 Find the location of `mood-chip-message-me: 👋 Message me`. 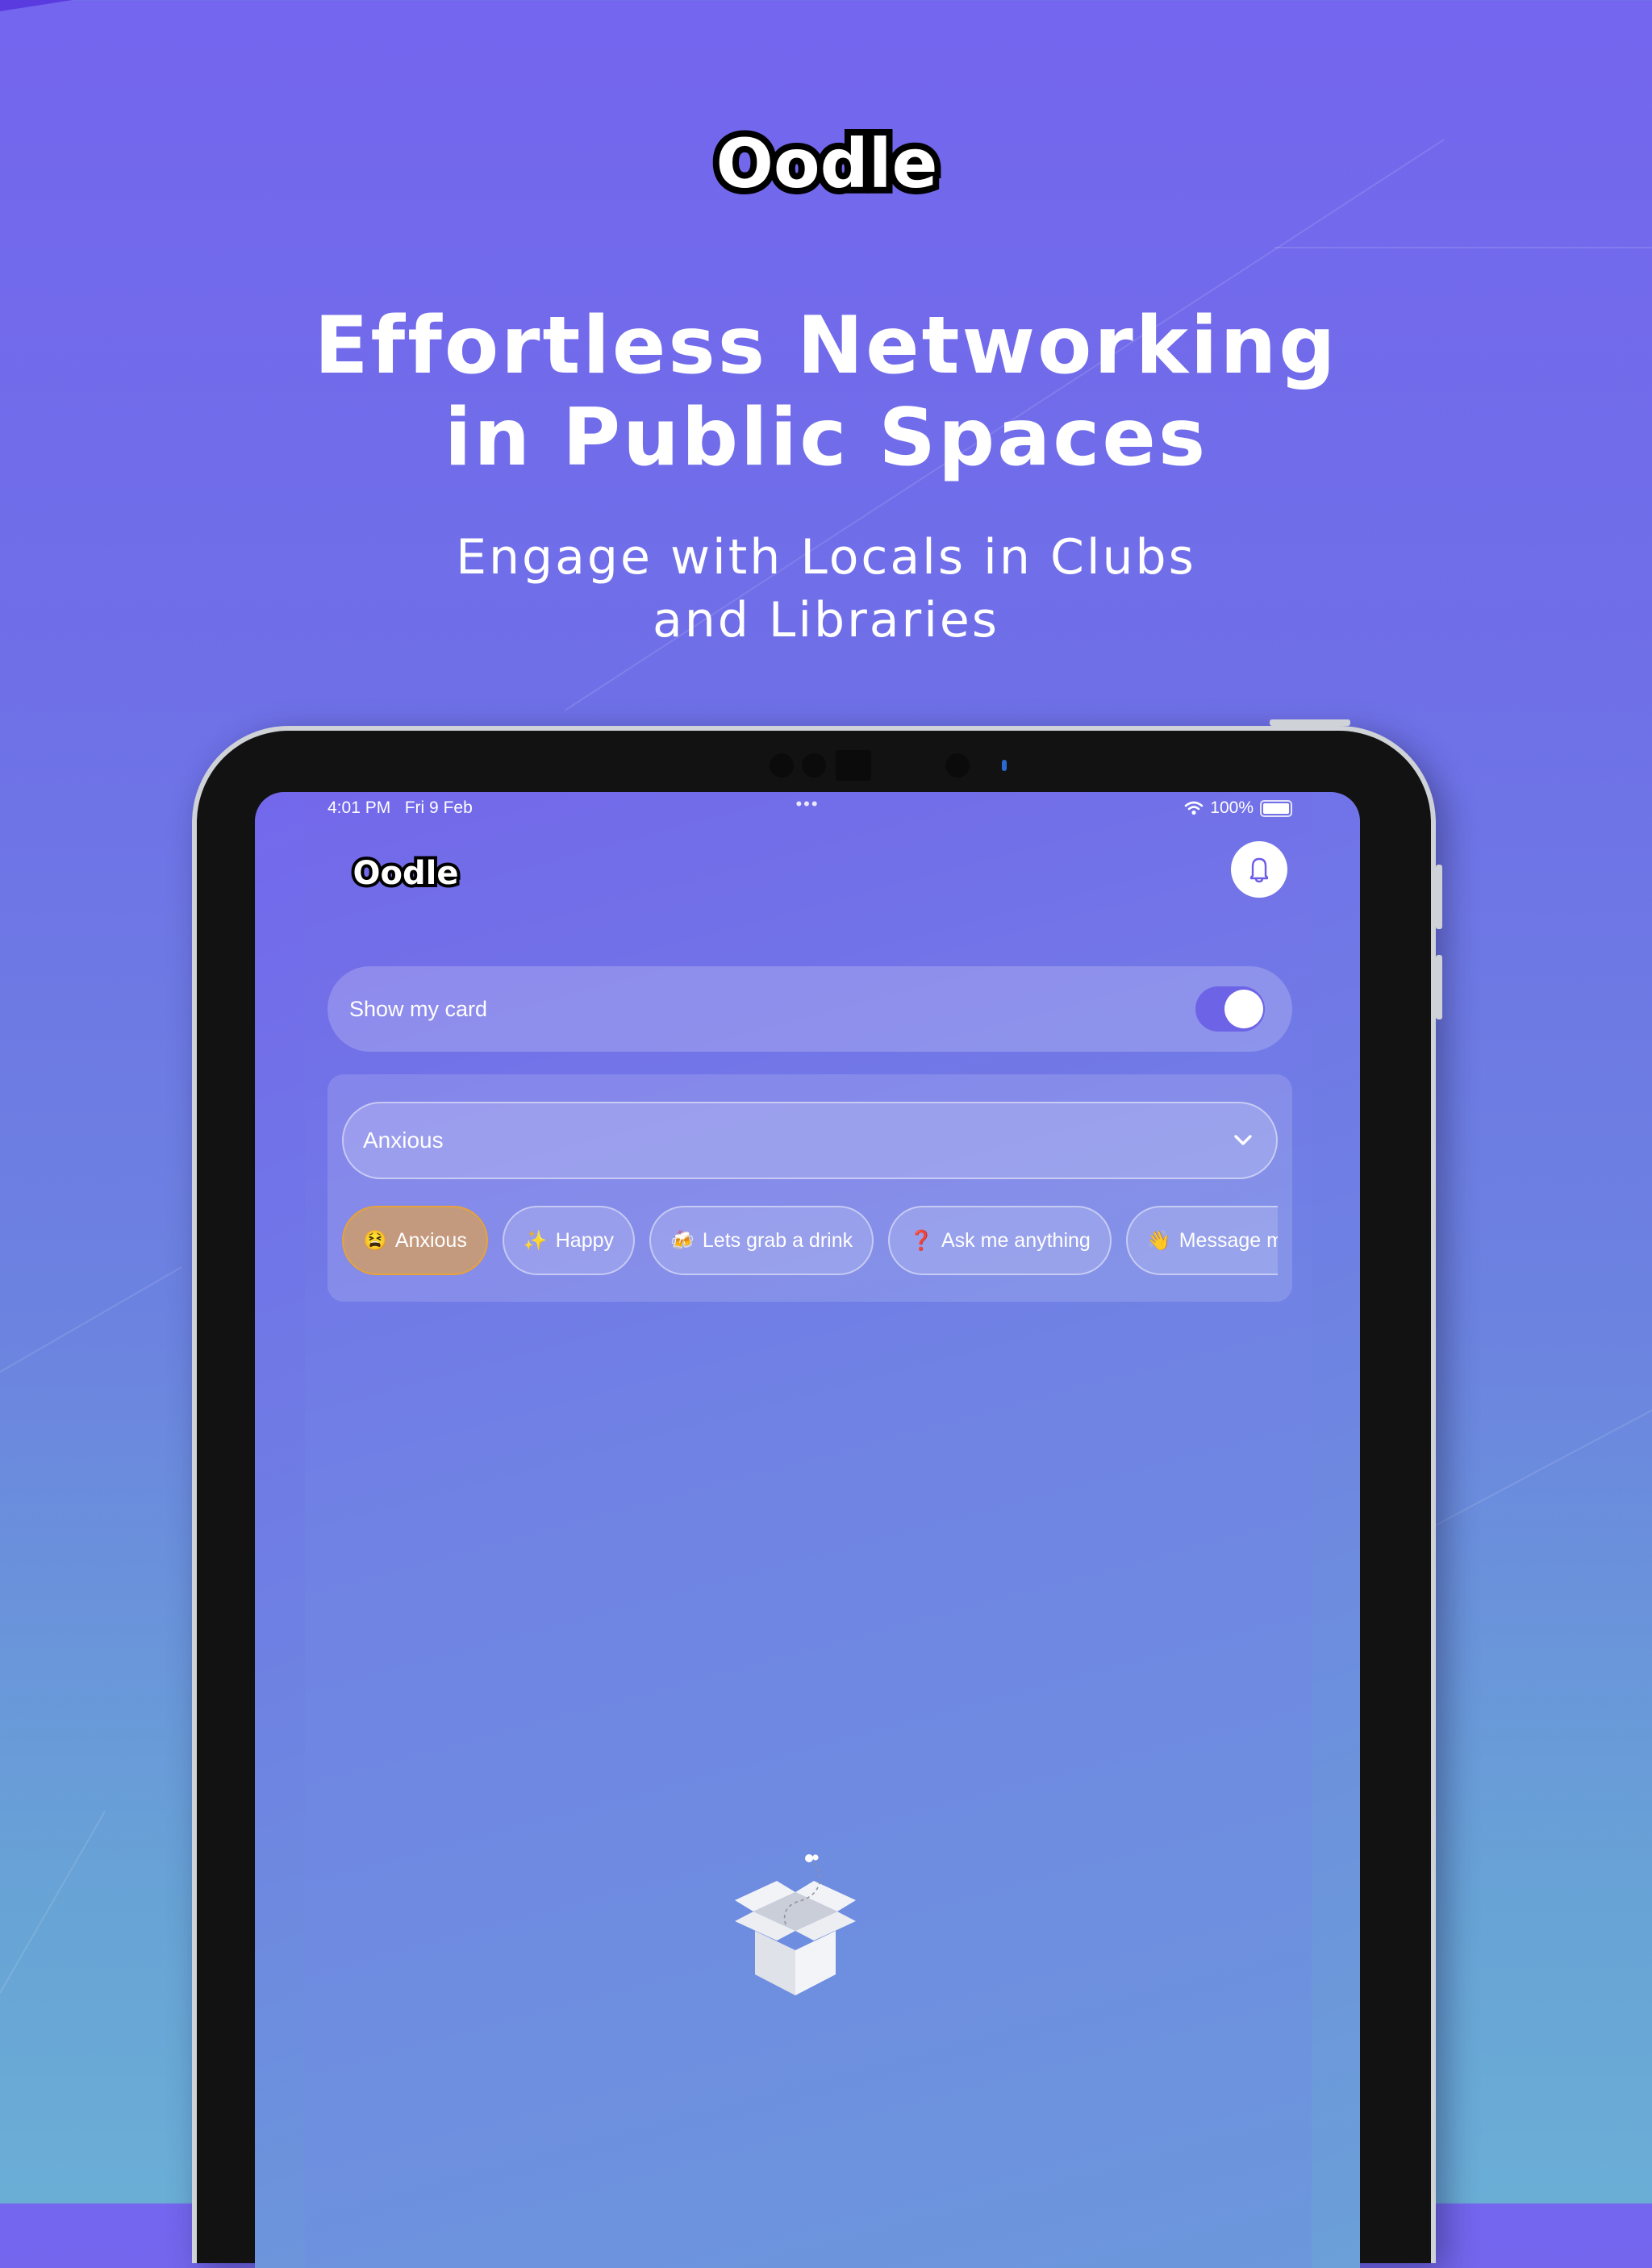

mood-chip-message-me: 👋 Message me is located at coordinates (1201, 1240).